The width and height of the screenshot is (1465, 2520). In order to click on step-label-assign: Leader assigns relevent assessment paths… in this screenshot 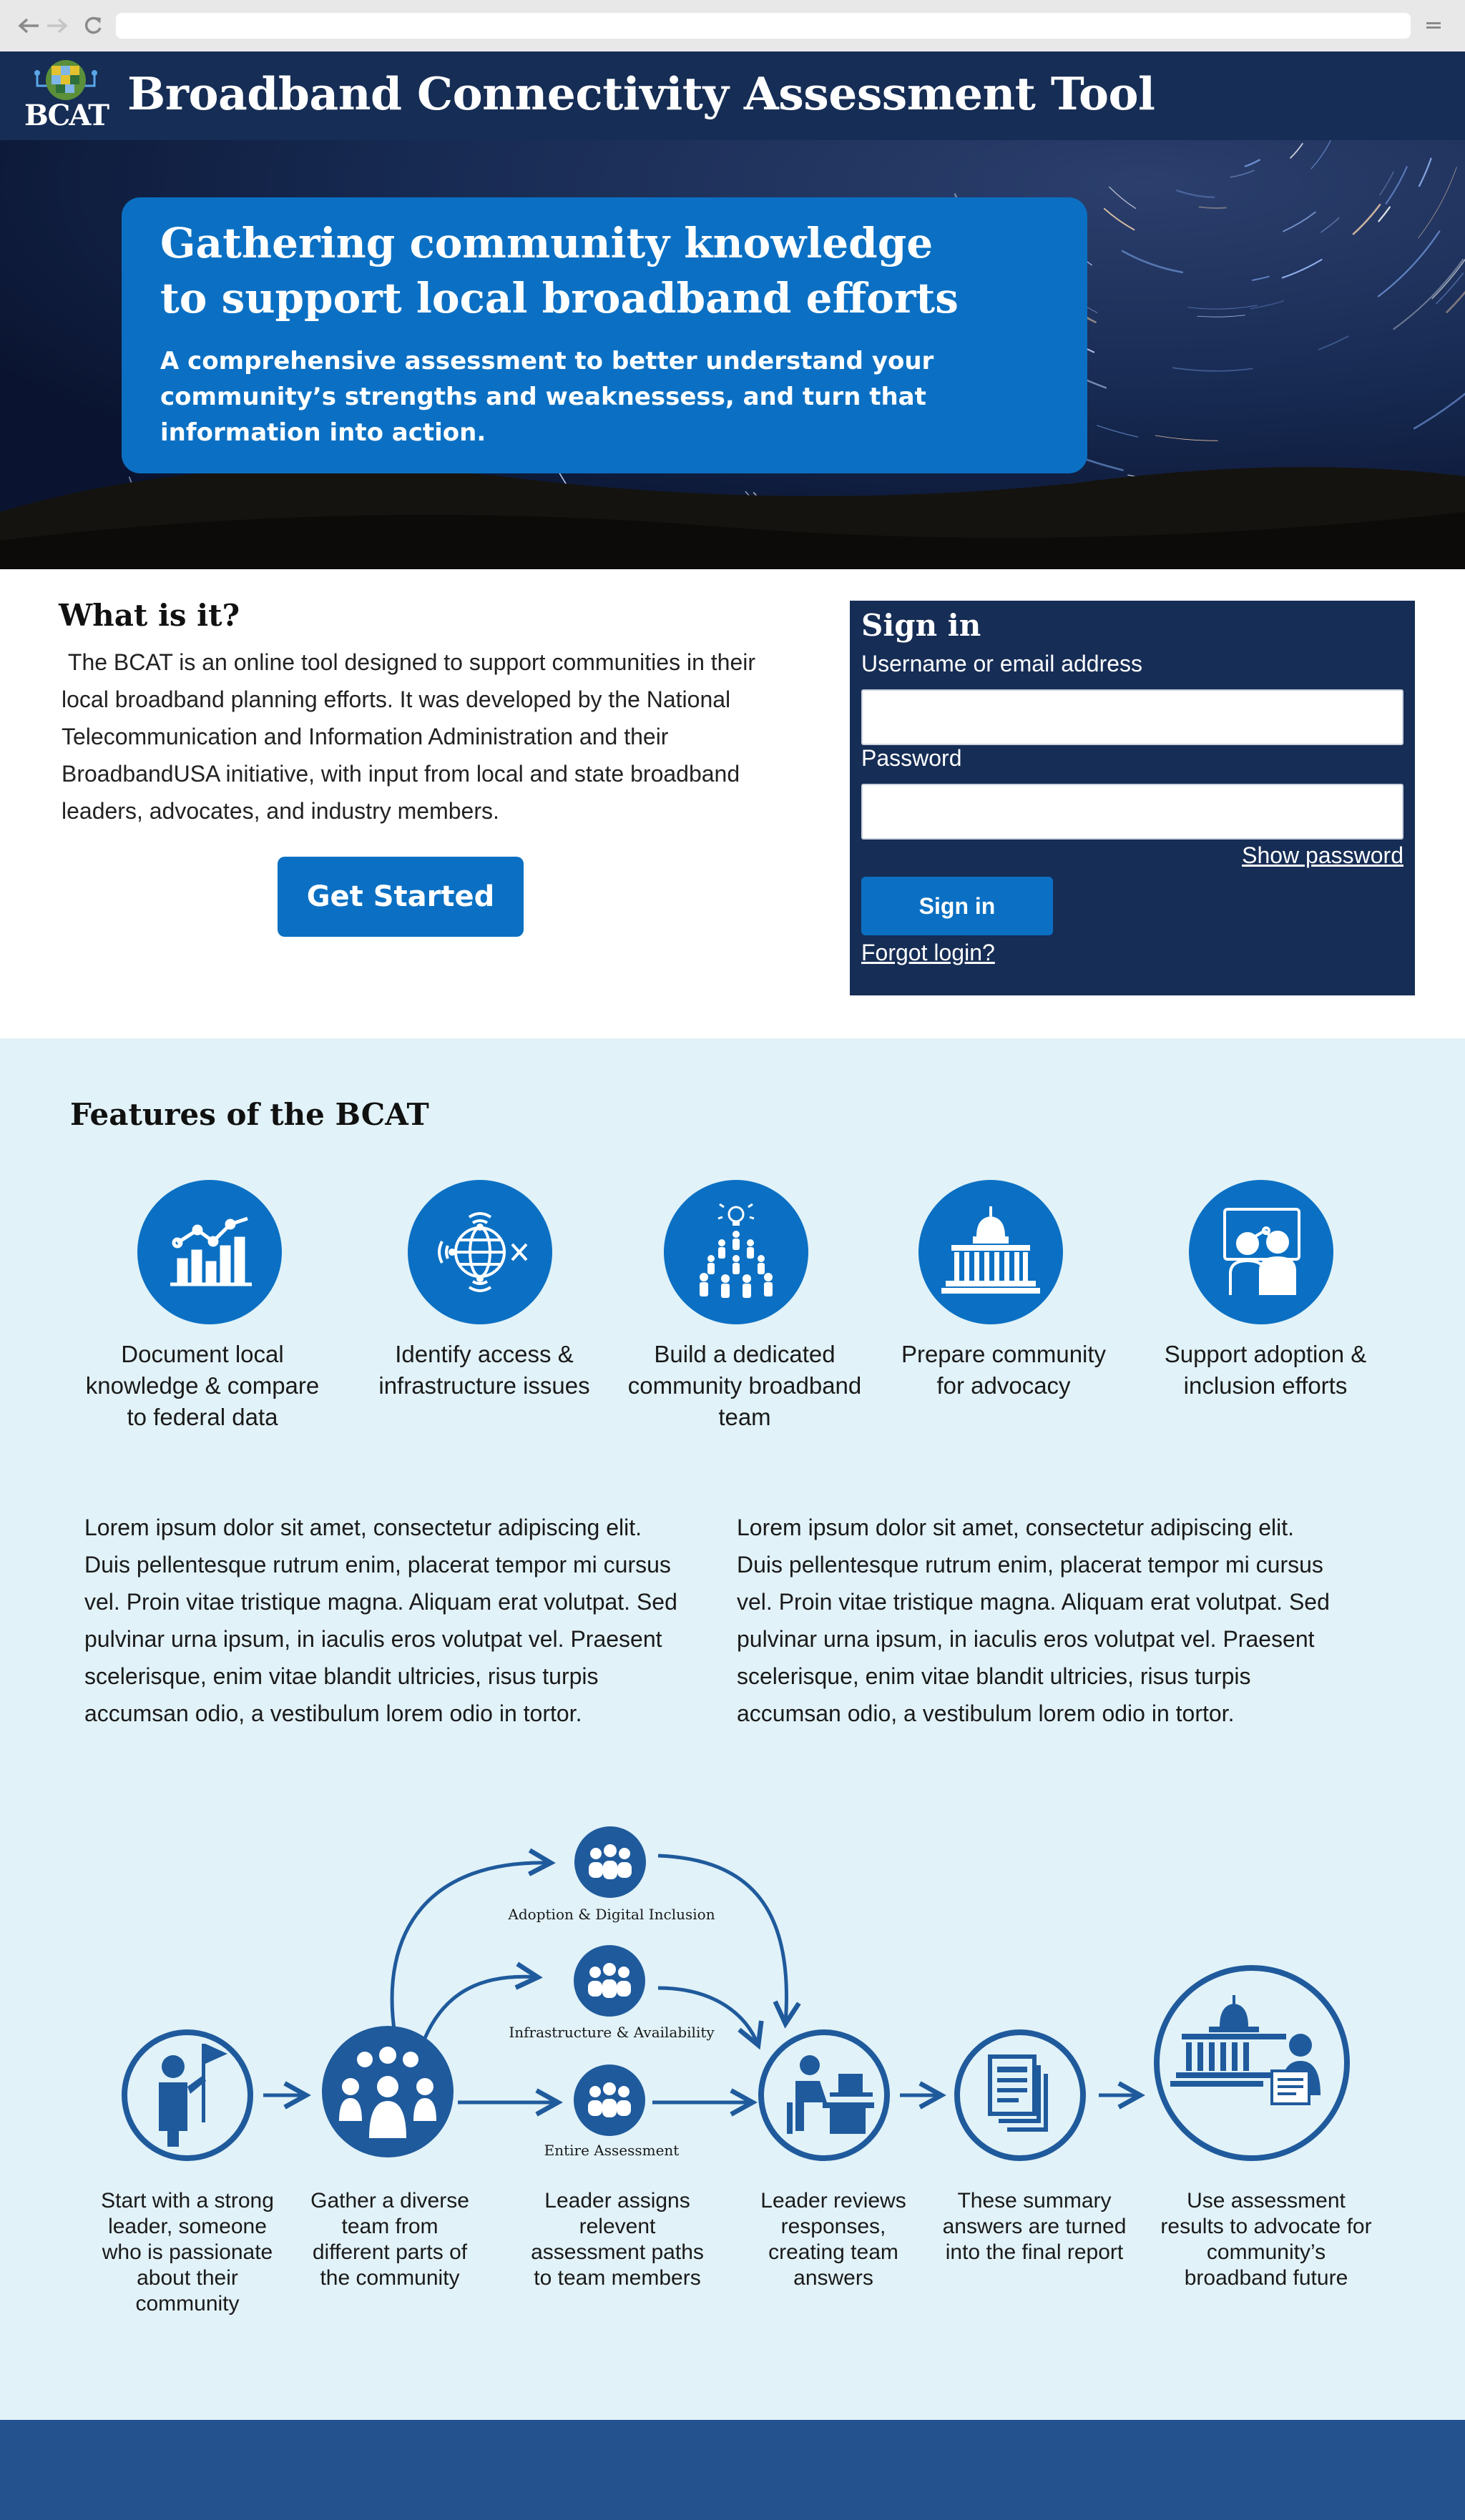, I will do `click(617, 2239)`.